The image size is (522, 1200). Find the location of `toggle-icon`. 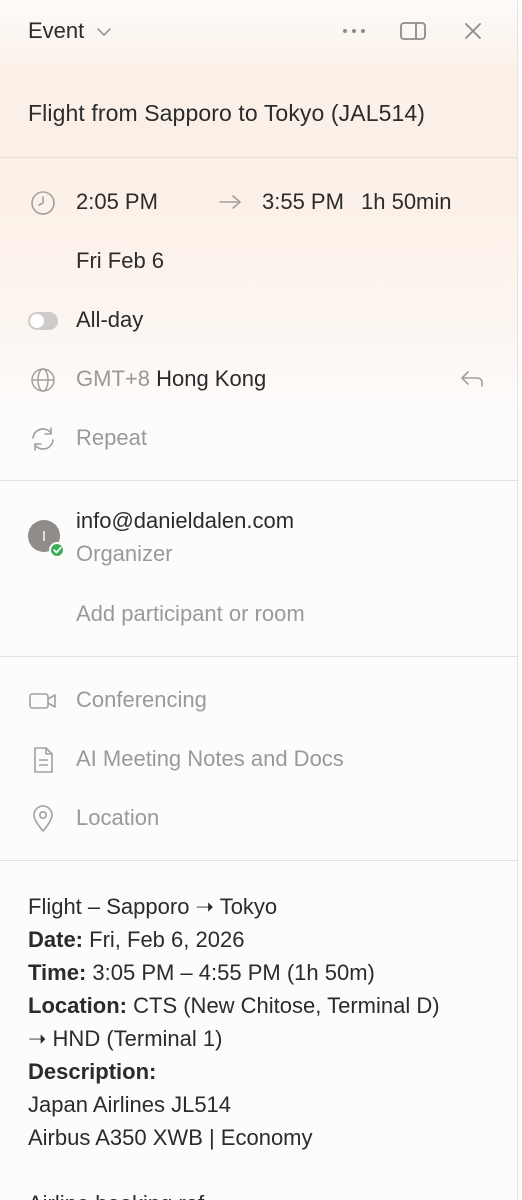

toggle-icon is located at coordinates (43, 321).